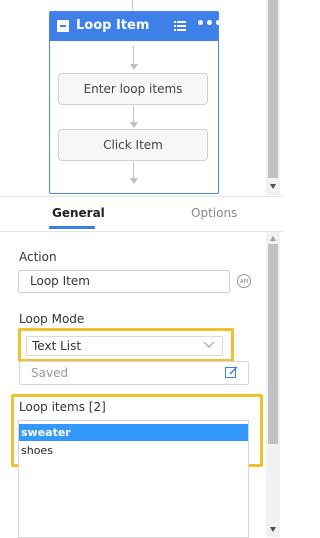 This screenshot has width=320, height=538. Describe the element at coordinates (133, 450) in the screenshot. I see `list-item: shoes` at that location.